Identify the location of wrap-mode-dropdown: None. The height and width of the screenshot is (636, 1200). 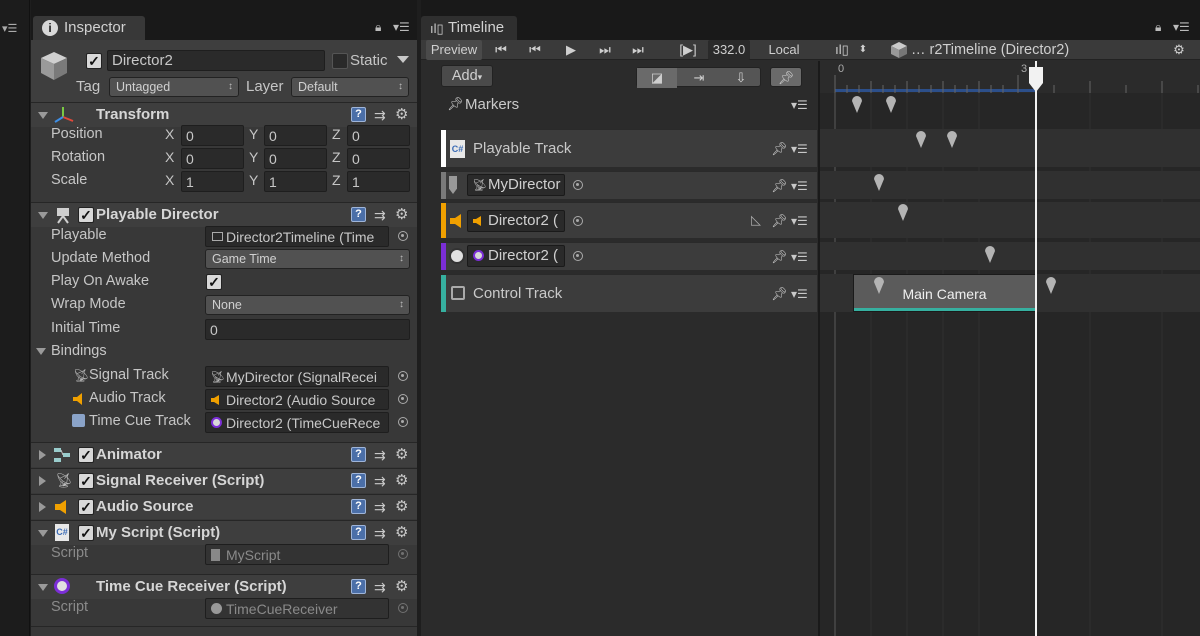
(307, 305).